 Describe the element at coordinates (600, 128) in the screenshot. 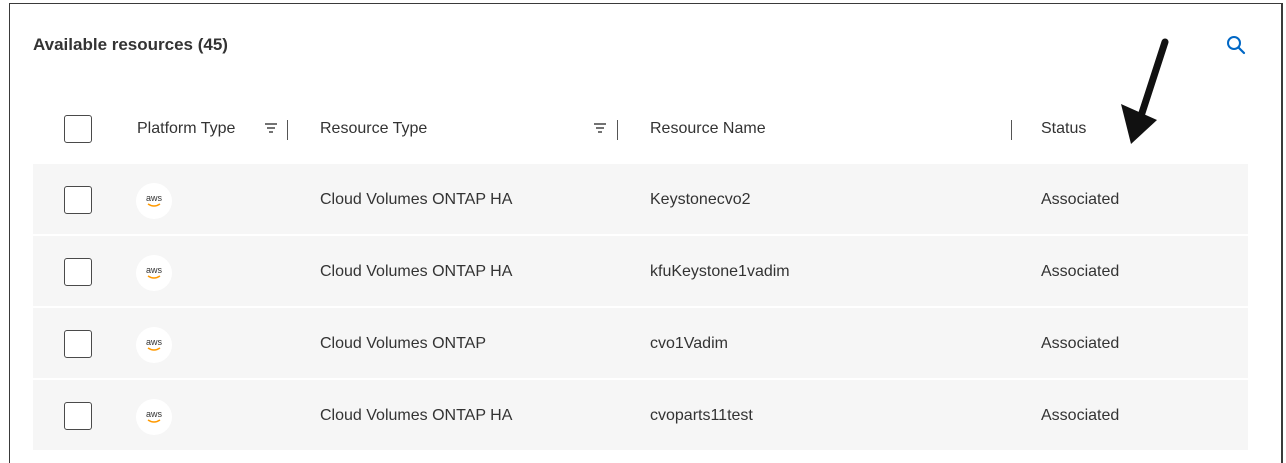

I see `resource-type-filter-icon` at that location.